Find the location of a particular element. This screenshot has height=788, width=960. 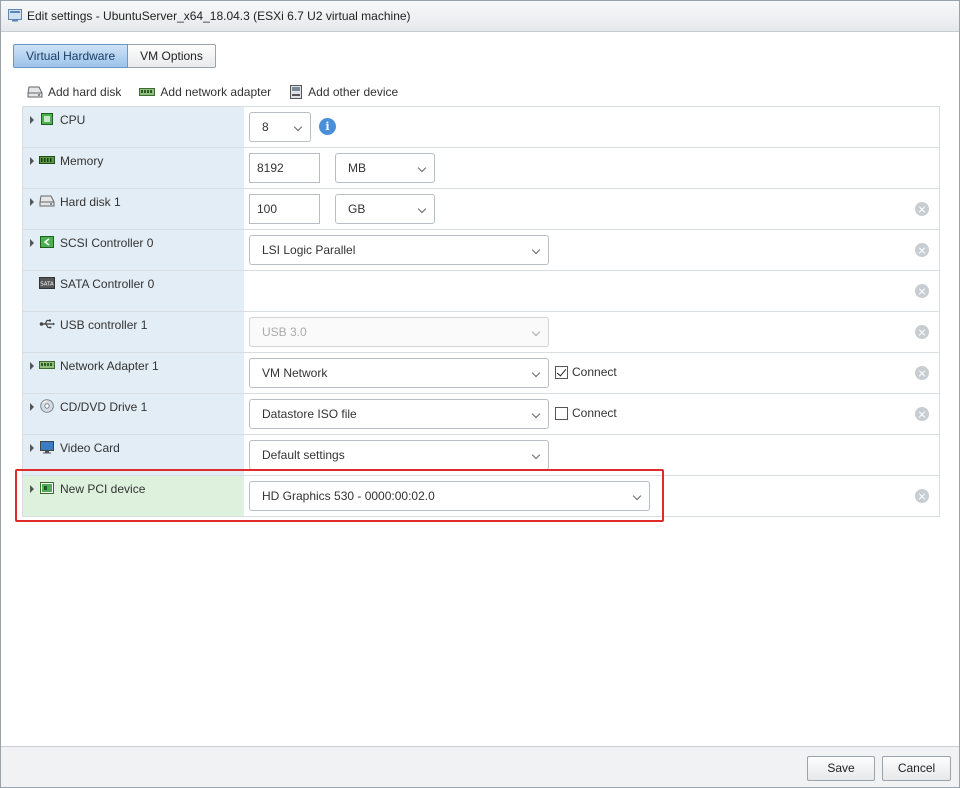

device-value-cell: 100 GB is located at coordinates (591, 209).